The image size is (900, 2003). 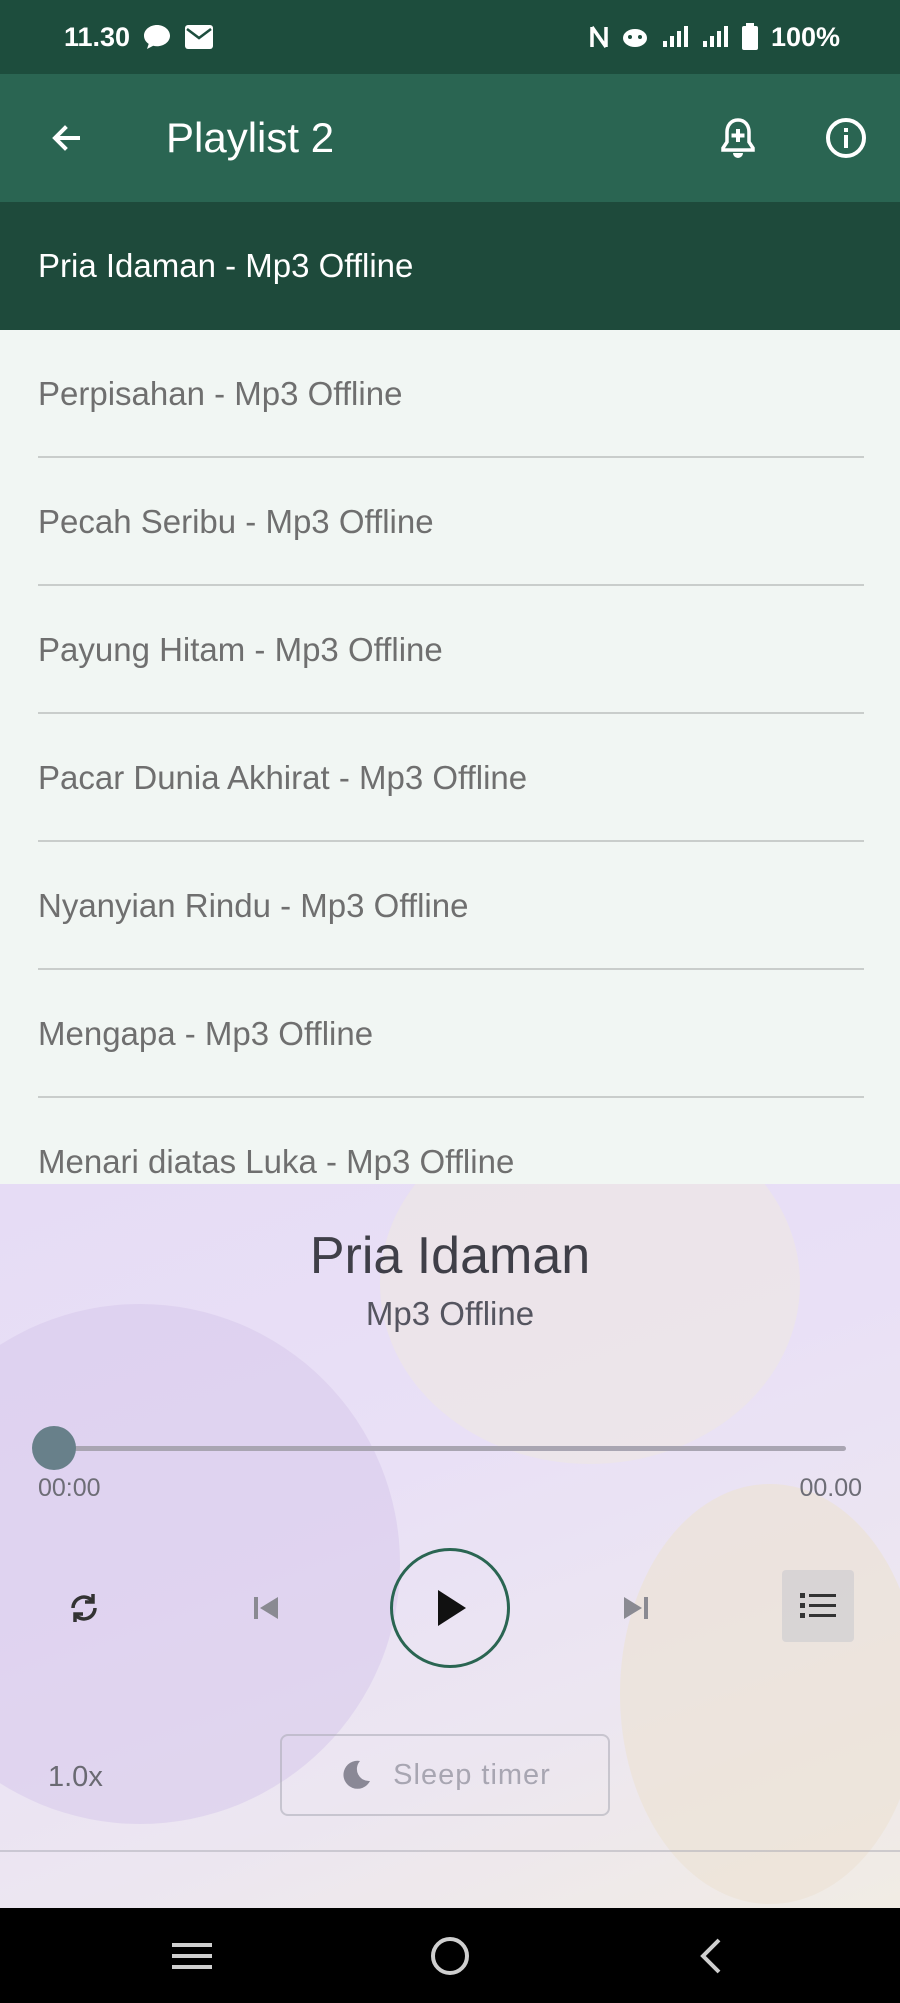 I want to click on play-icon, so click(x=450, y=1608).